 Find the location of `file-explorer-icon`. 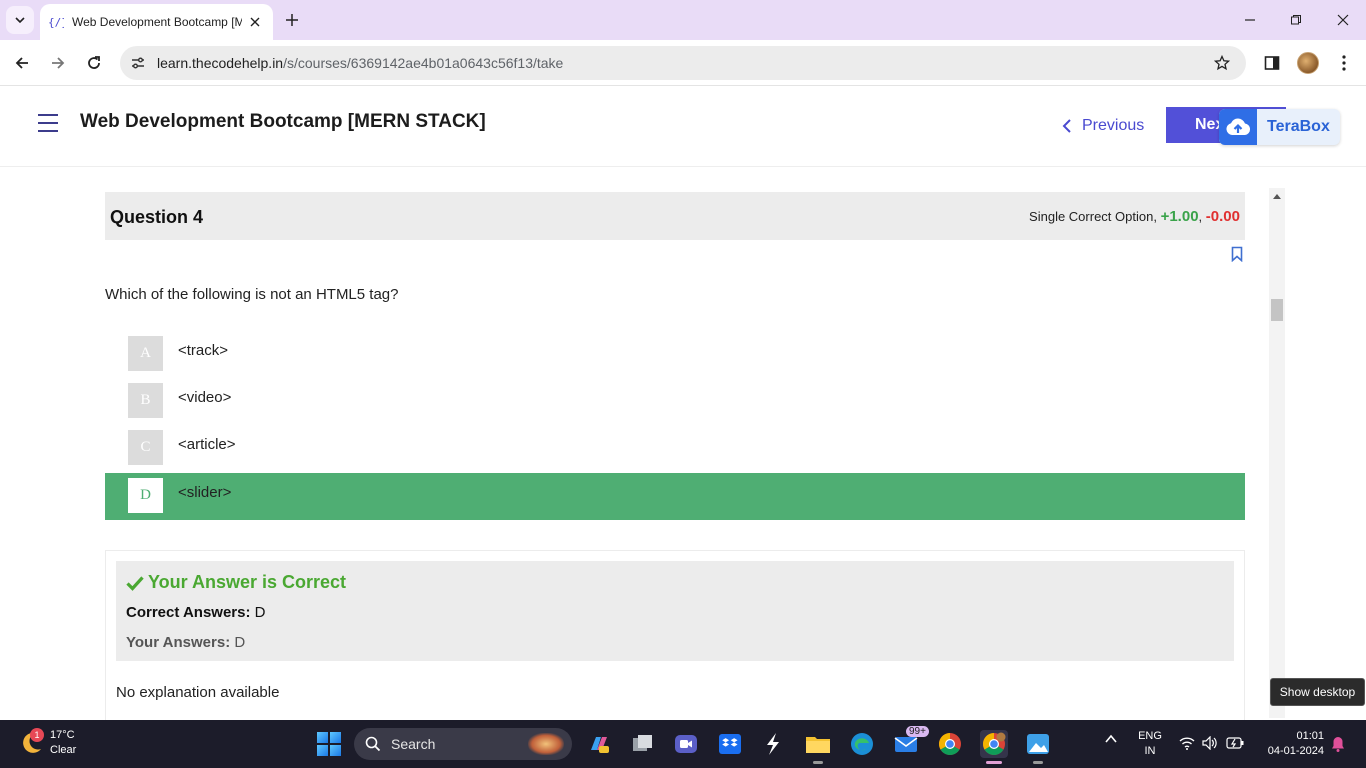

file-explorer-icon is located at coordinates (818, 747).